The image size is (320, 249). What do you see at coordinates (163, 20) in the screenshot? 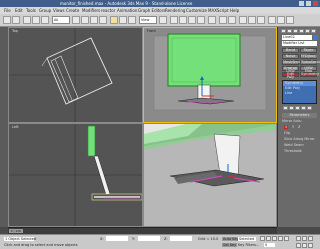
I see `pivot-center-icon` at bounding box center [163, 20].